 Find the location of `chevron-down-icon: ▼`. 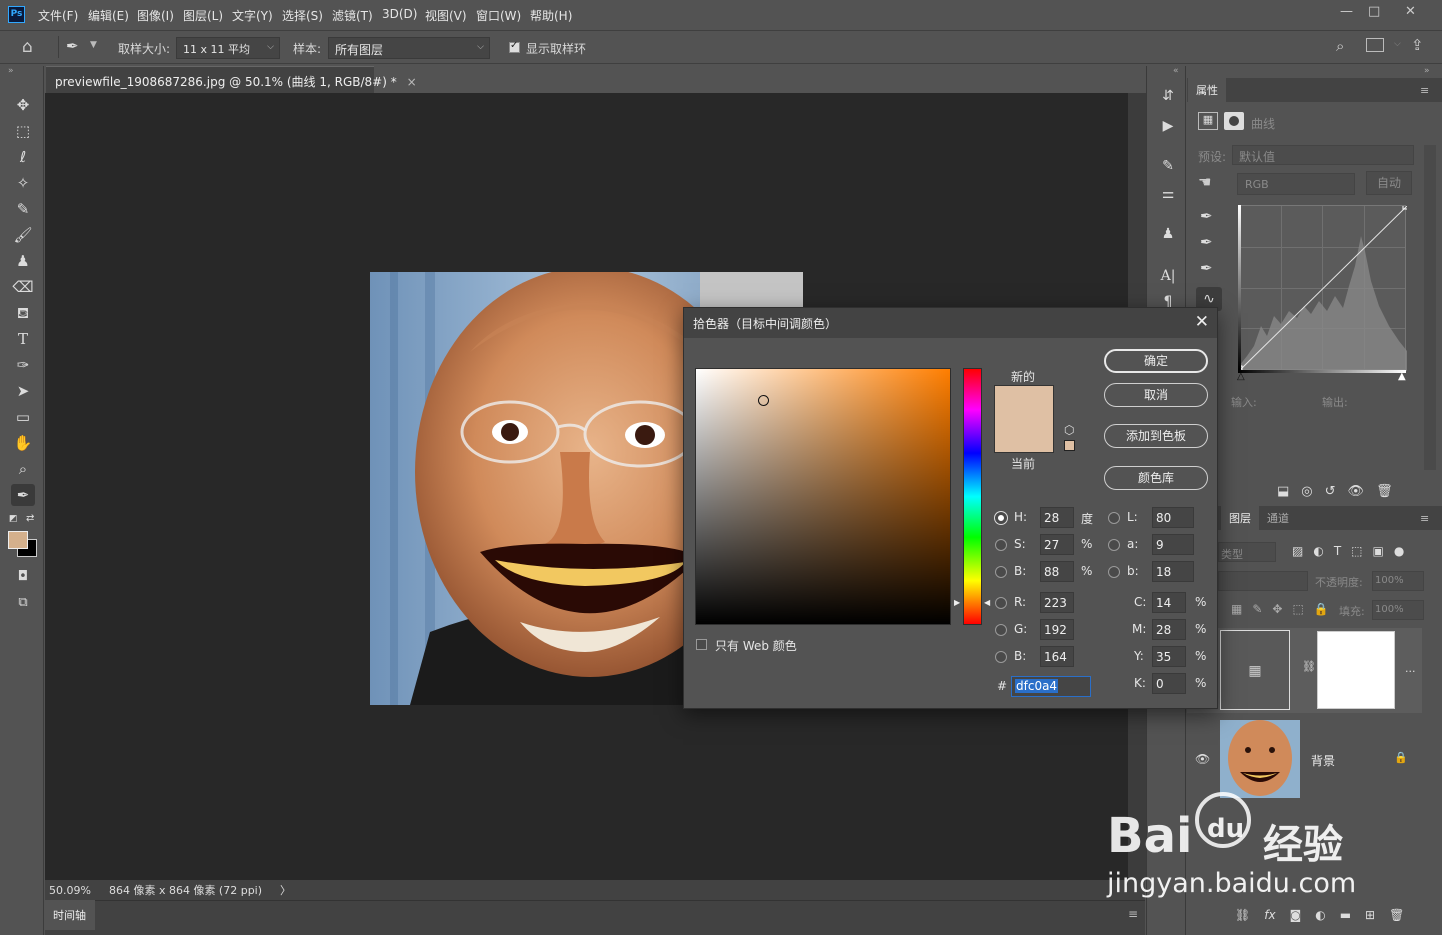

chevron-down-icon: ▼ is located at coordinates (93, 45).